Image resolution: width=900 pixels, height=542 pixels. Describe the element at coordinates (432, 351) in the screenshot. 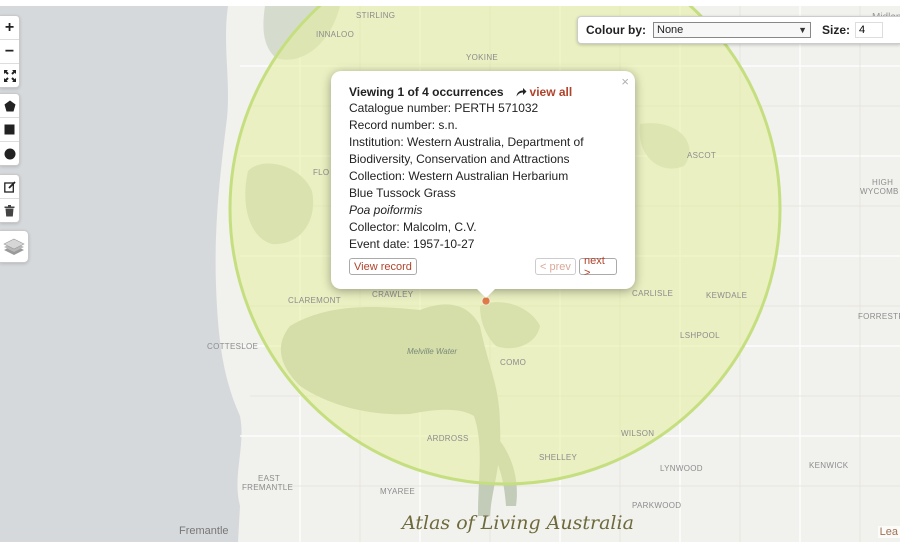

I see `water-label: Melville Water` at that location.